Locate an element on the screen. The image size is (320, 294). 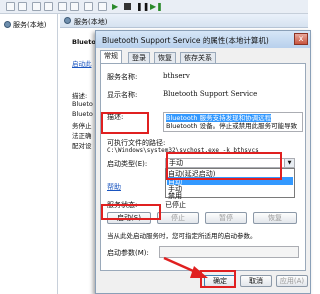
services-header: 服务(本地) is located at coordinates (184, 21).